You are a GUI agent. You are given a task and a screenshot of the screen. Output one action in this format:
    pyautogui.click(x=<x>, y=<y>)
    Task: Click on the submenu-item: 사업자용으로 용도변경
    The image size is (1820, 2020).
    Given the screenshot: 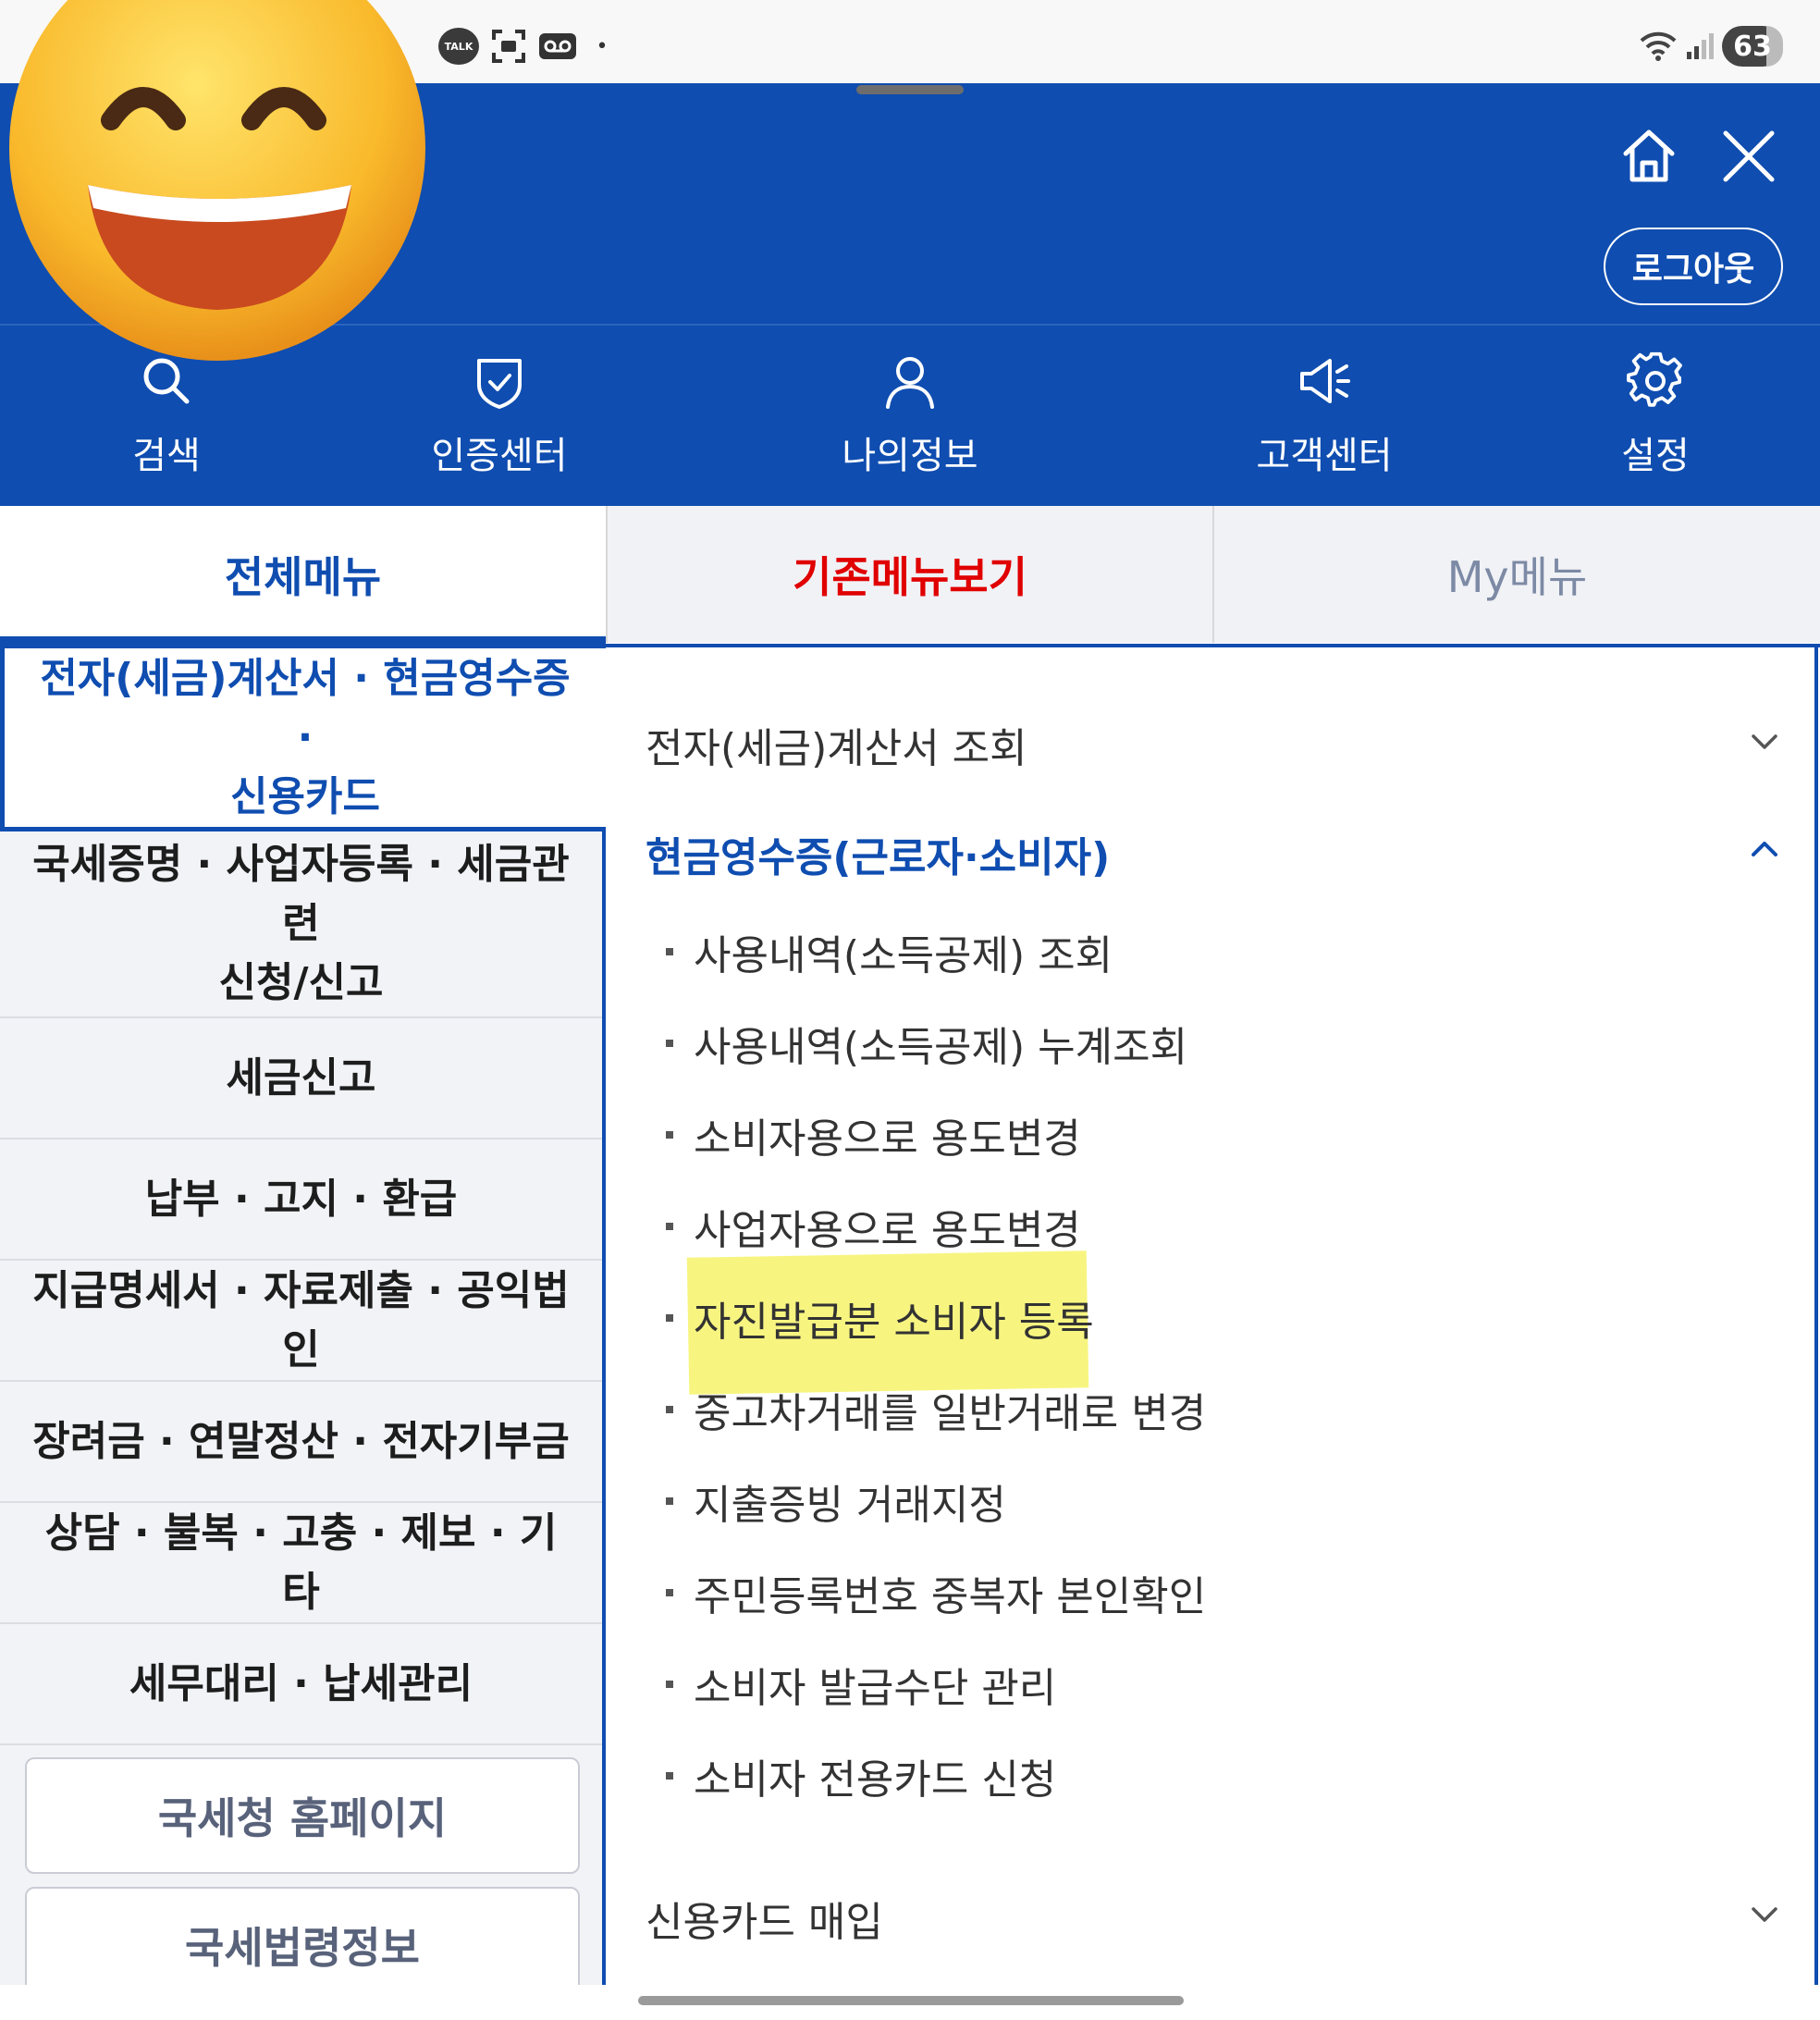 What is the action you would take?
    pyautogui.click(x=873, y=1227)
    